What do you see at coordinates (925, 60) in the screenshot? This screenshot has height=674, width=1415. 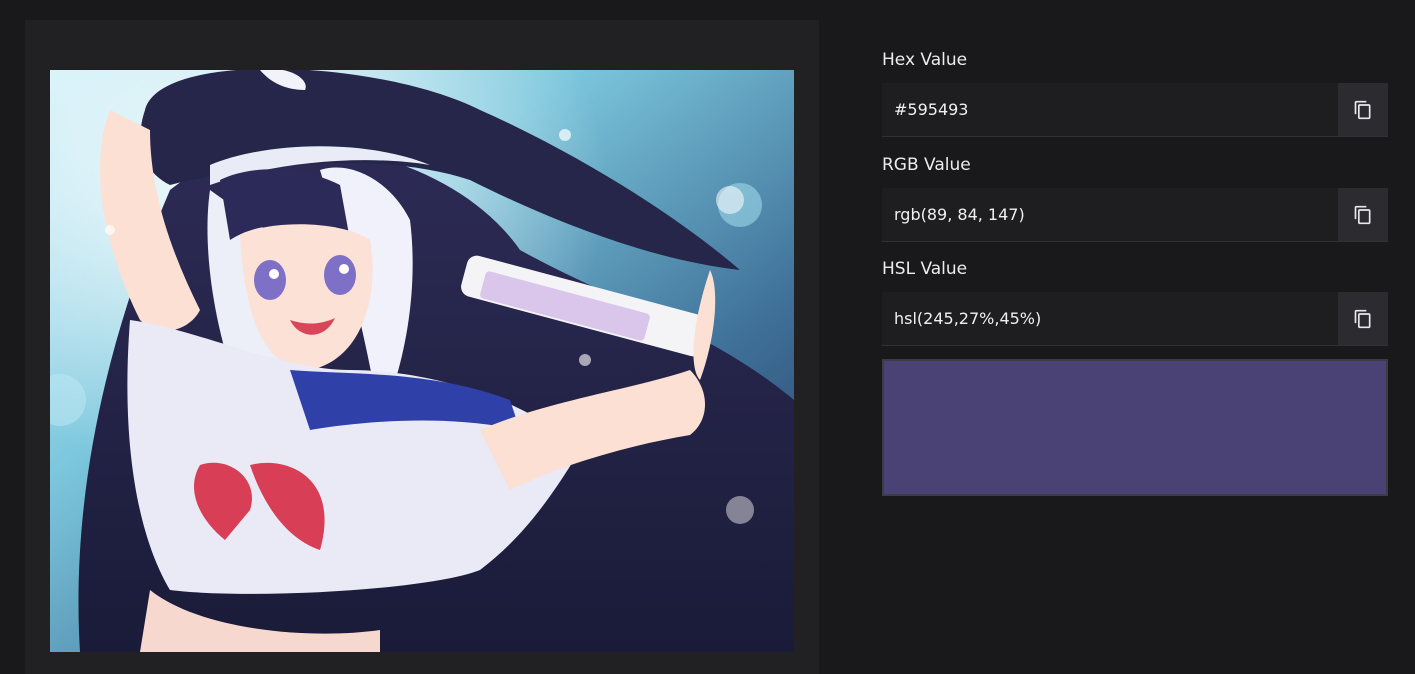 I see `hex-label: Hex Value` at bounding box center [925, 60].